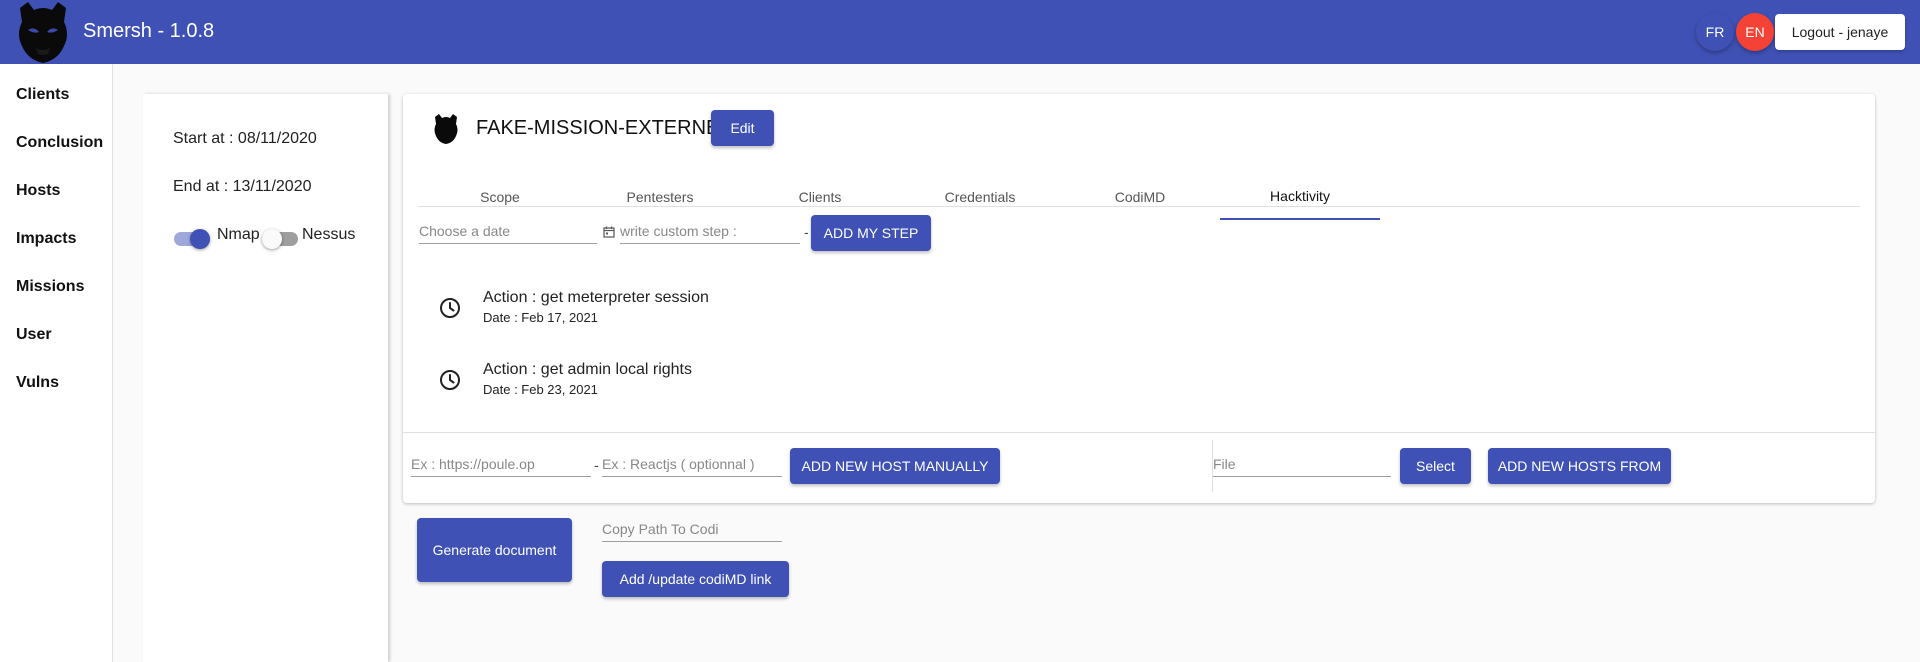 This screenshot has height=662, width=1920. I want to click on timeline-date: Date : Feb 17, 2021, so click(540, 317).